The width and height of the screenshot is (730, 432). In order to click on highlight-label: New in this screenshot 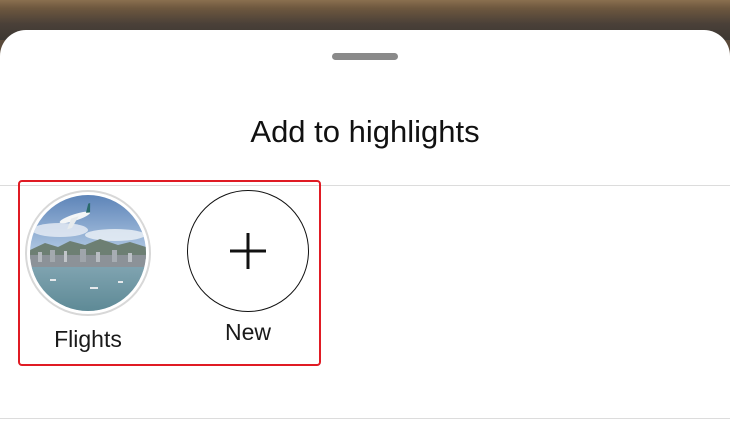, I will do `click(247, 332)`.